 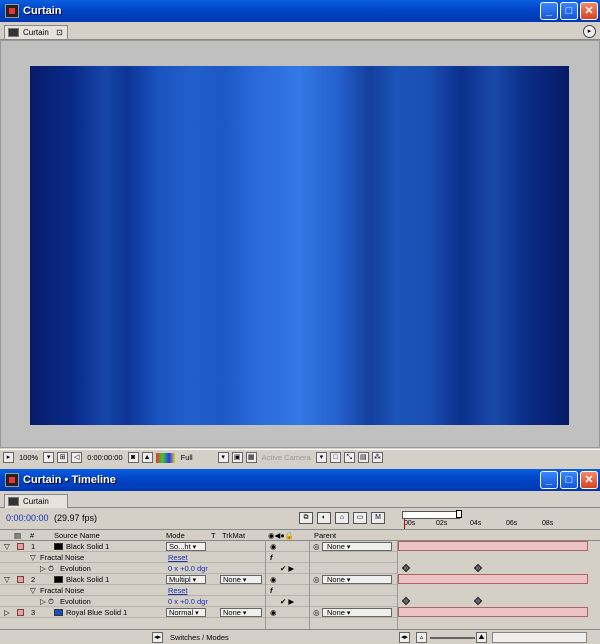 I want to click on resolution-select: Full, so click(x=197, y=457).